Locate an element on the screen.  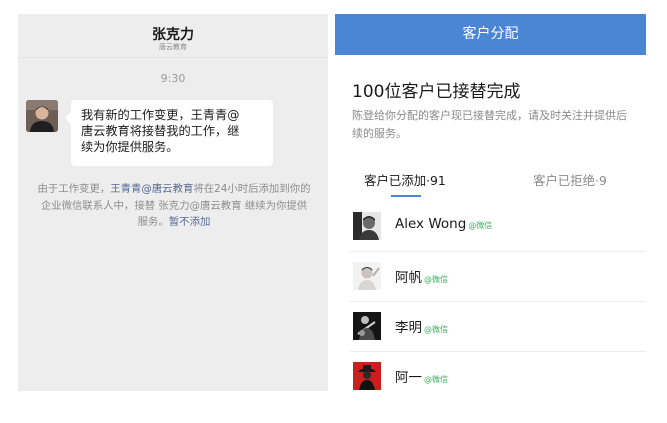
list-item: 李明 @微信 is located at coordinates (490, 327).